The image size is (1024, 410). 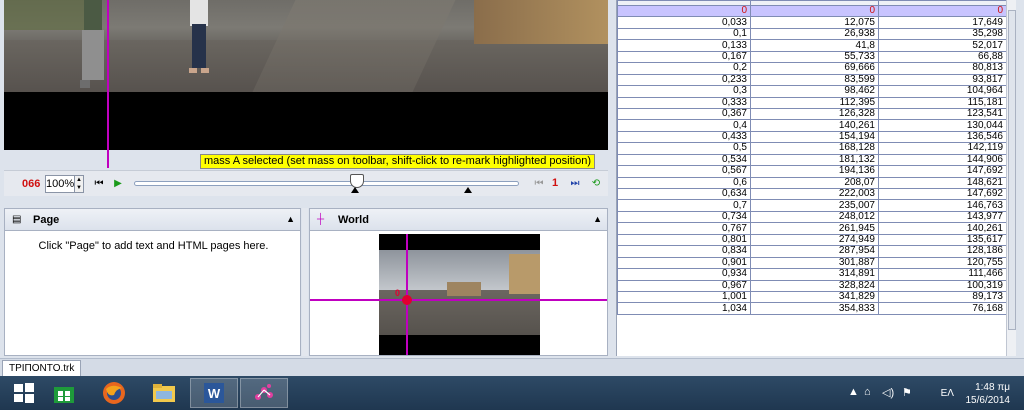 I want to click on table-cell: 120,755, so click(x=942, y=263).